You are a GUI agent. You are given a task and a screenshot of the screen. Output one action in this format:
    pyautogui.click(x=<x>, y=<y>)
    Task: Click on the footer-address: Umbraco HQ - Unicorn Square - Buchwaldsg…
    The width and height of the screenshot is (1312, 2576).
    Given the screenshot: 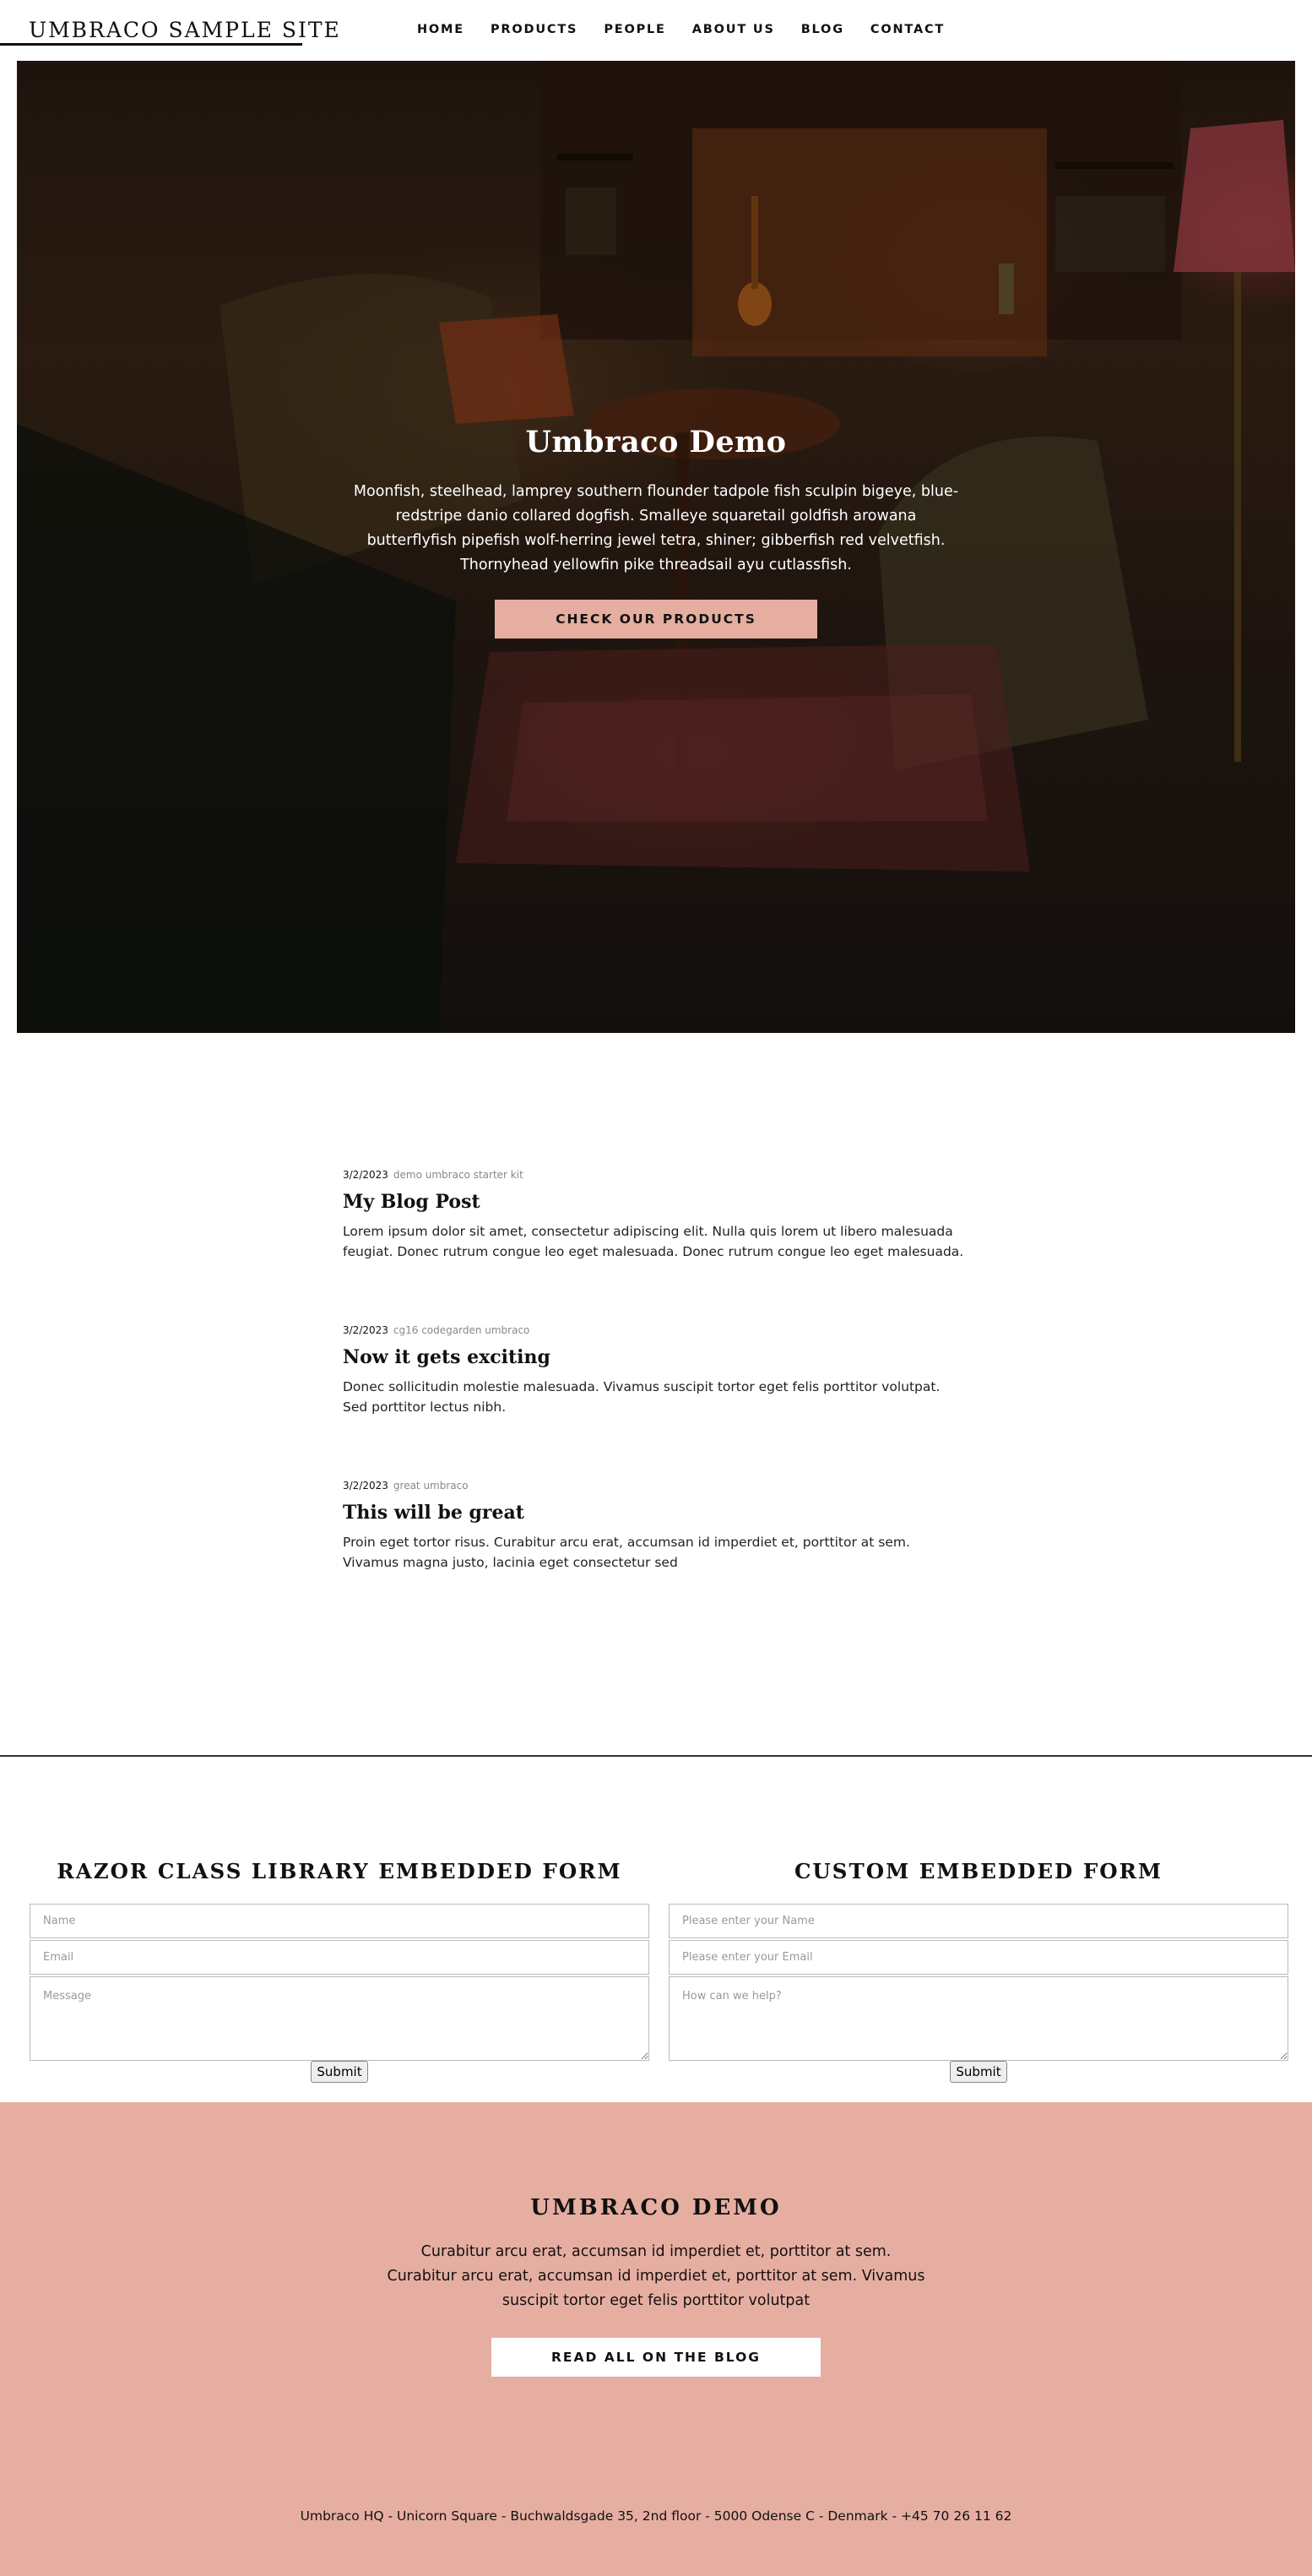 What is the action you would take?
    pyautogui.click(x=656, y=2516)
    